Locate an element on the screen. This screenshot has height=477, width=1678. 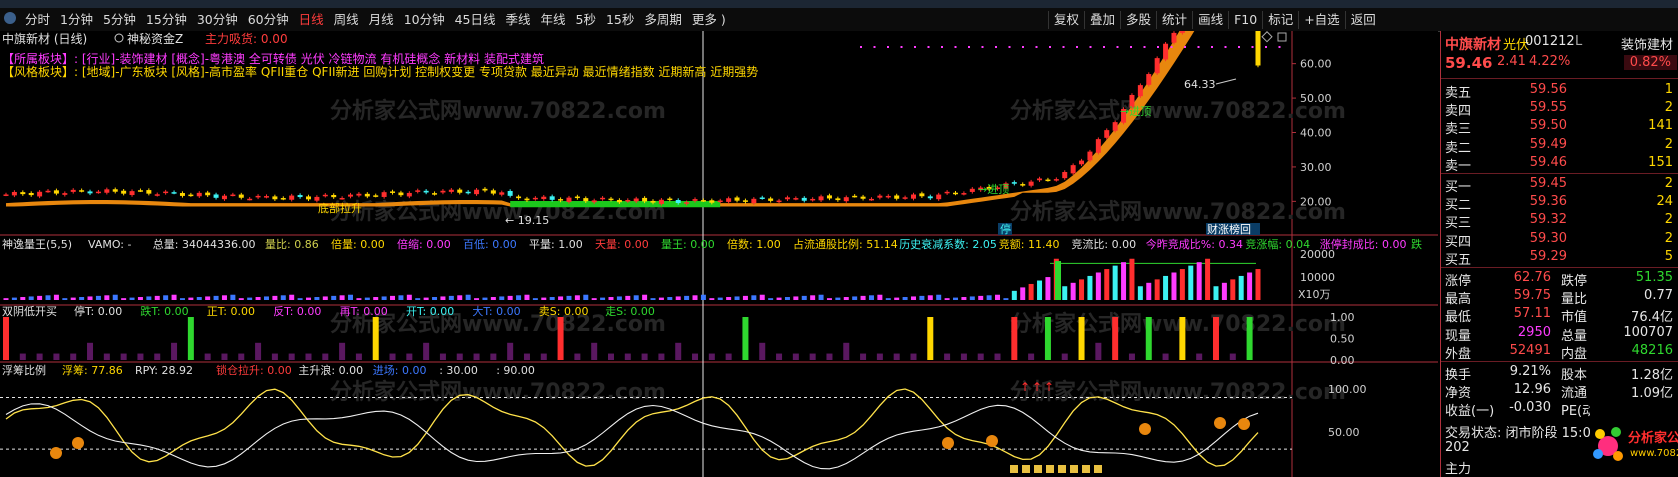
period-0: 分时 is located at coordinates (37, 20).